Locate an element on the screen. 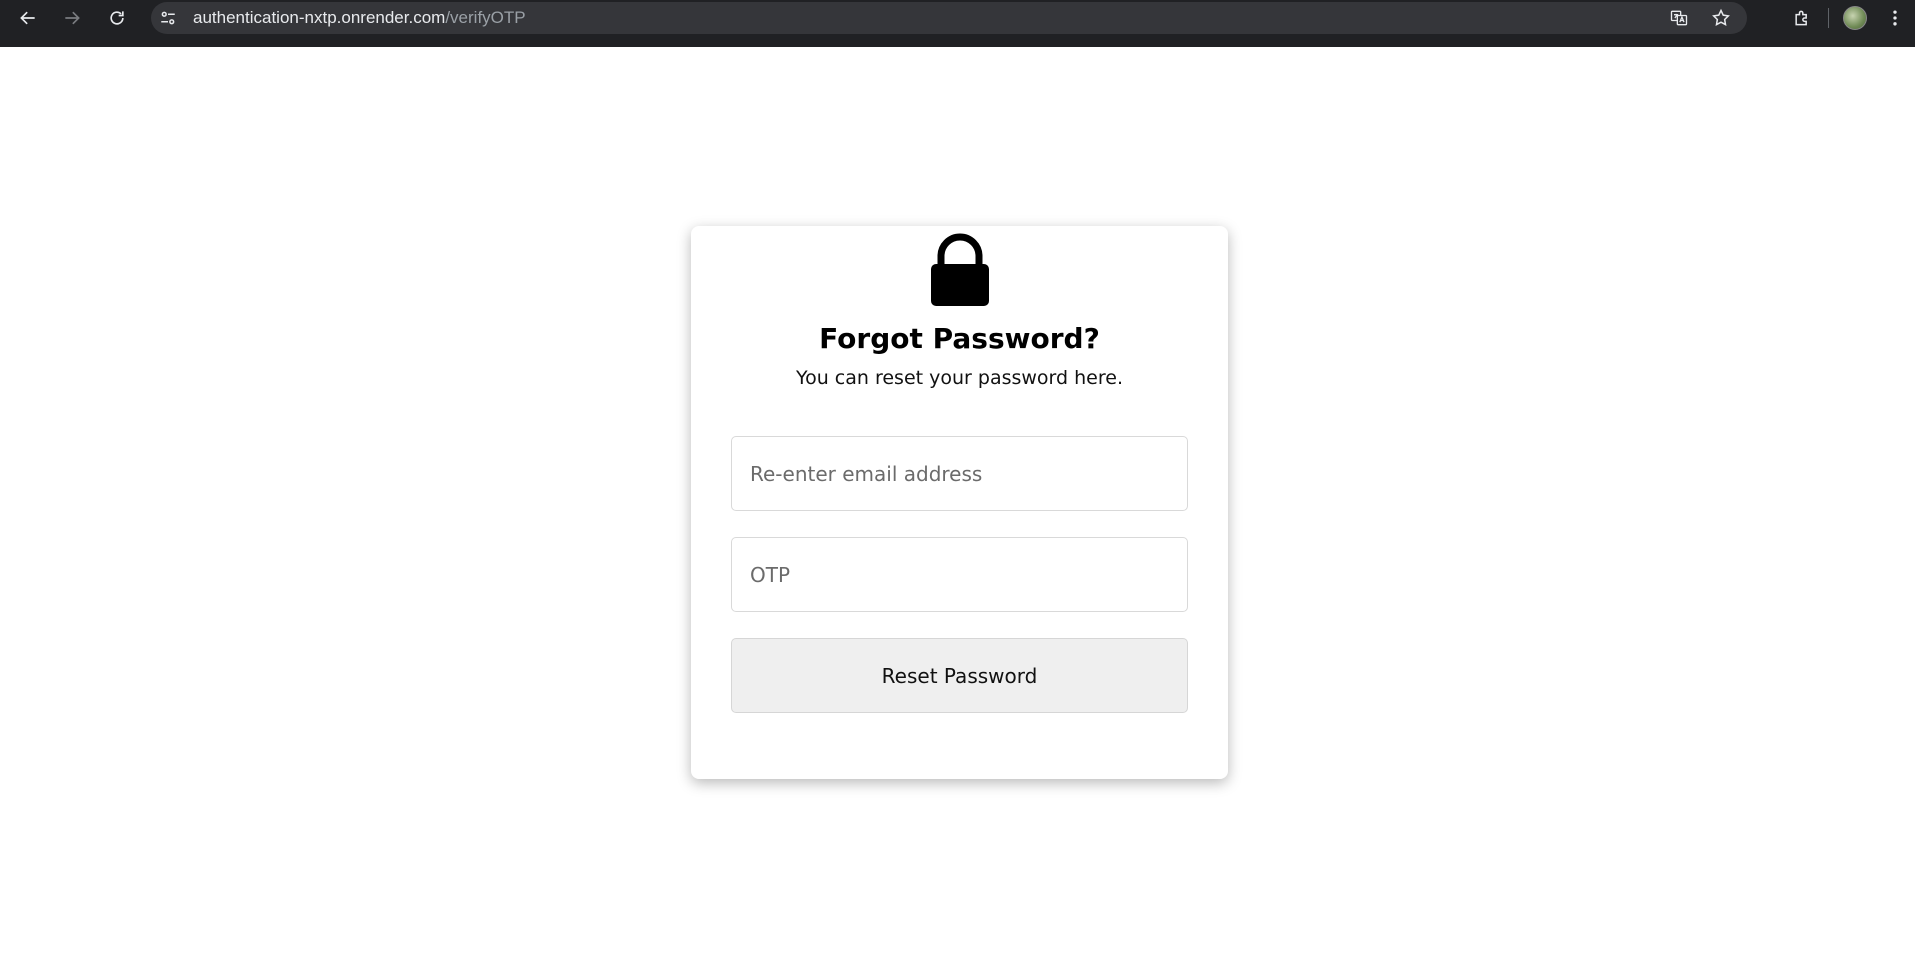 This screenshot has width=1915, height=957. translate-icon is located at coordinates (1679, 18).